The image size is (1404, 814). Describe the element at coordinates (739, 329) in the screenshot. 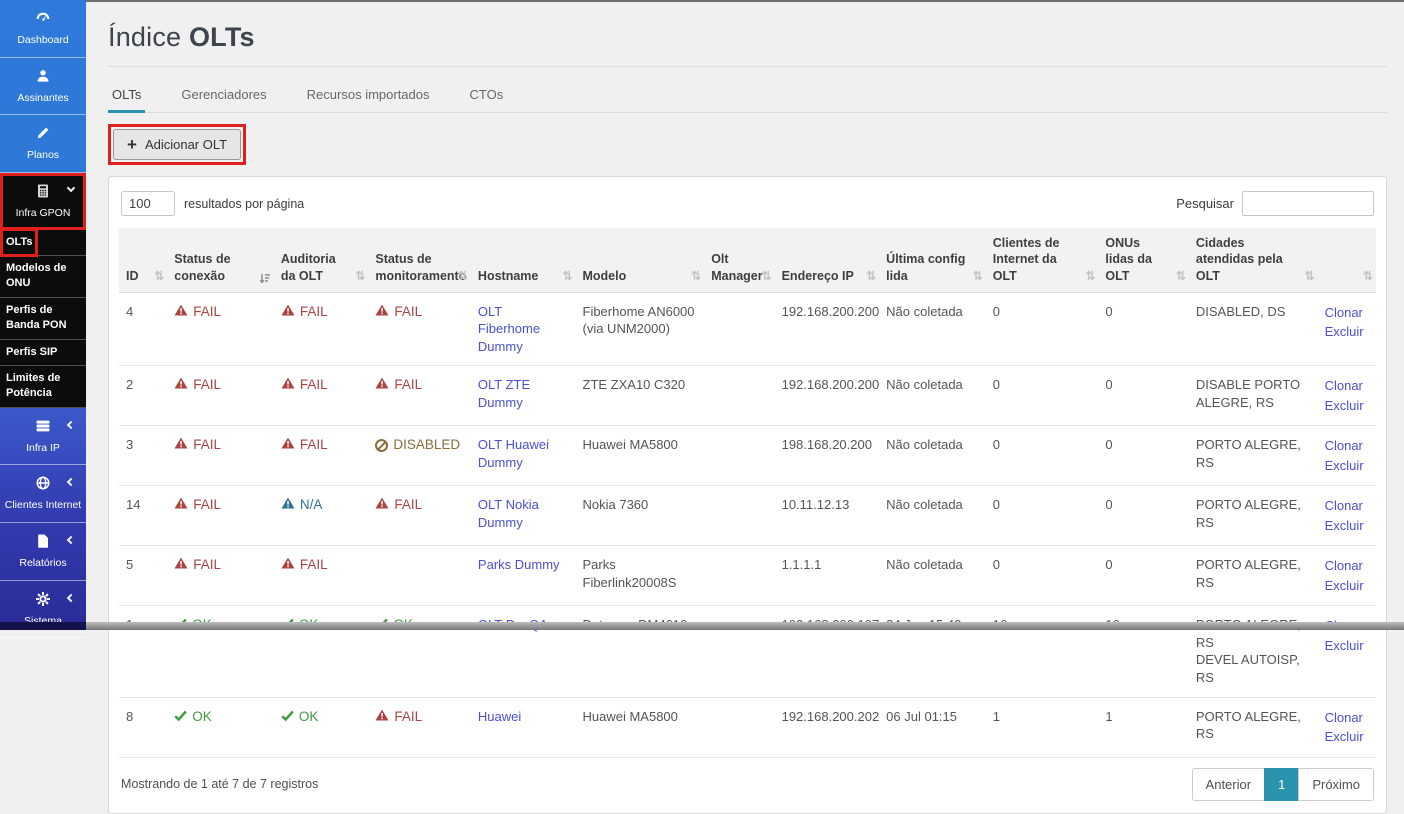

I see `cell-olt-manager` at that location.